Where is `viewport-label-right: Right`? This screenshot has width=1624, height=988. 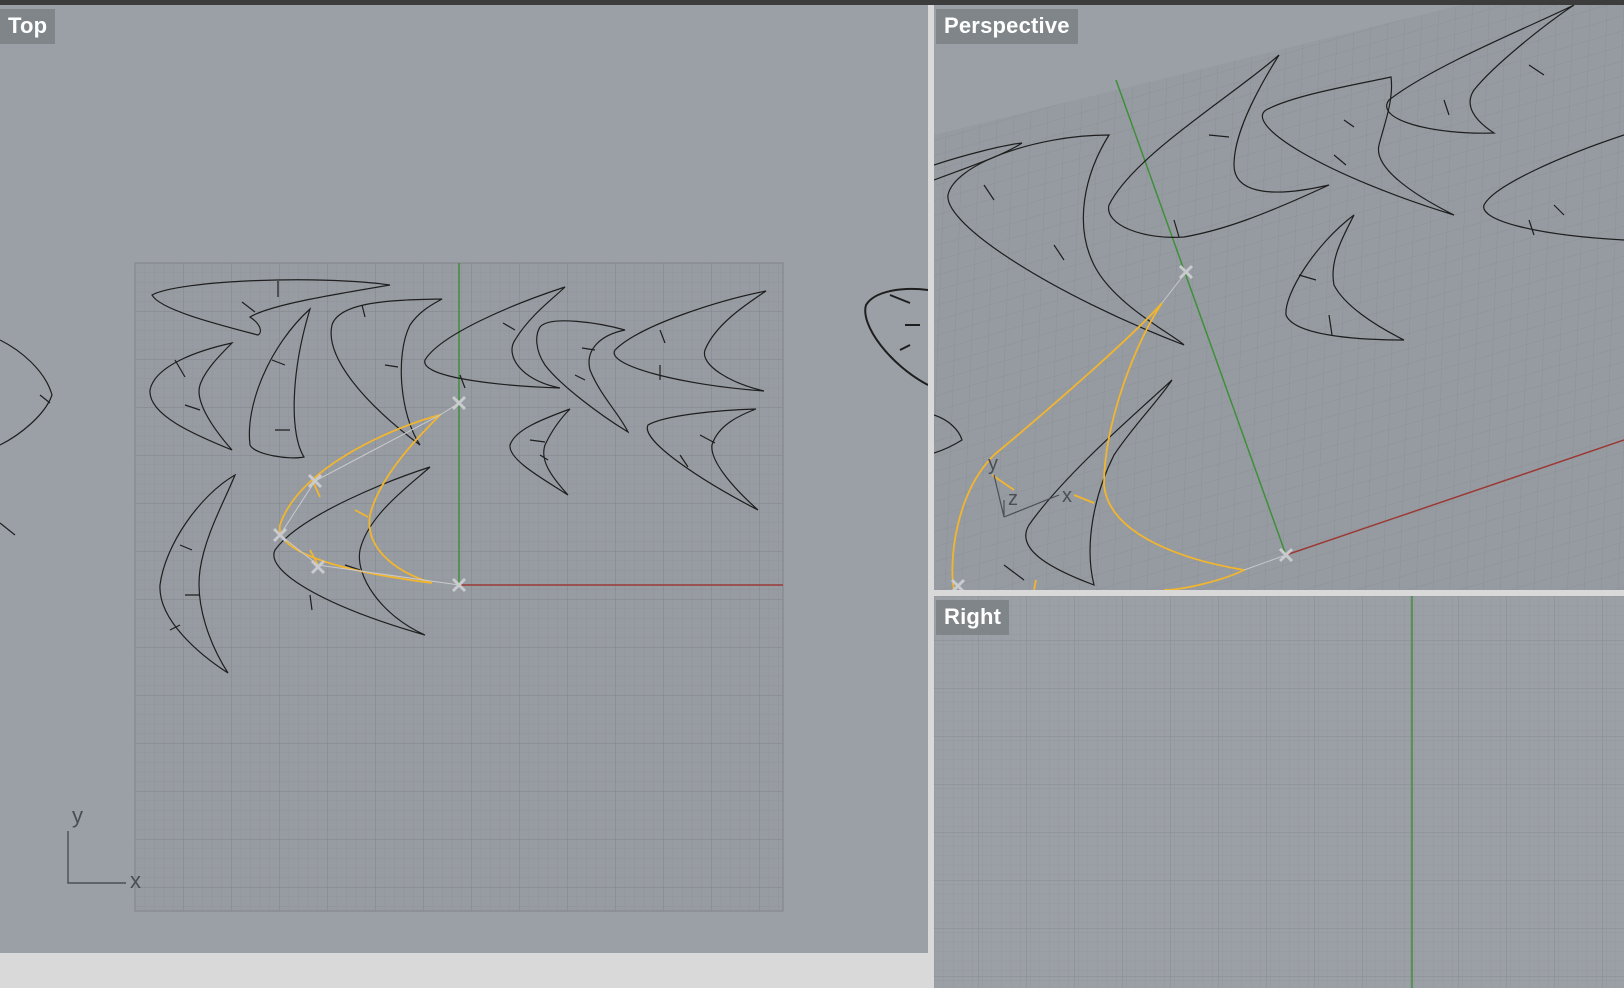 viewport-label-right: Right is located at coordinates (973, 617).